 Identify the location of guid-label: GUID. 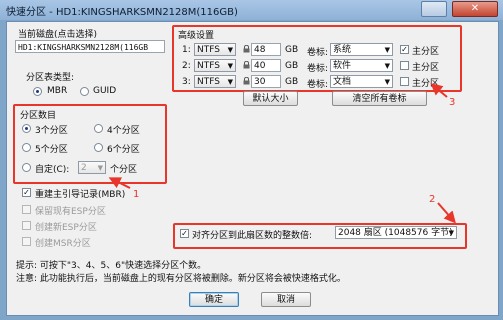
(105, 91).